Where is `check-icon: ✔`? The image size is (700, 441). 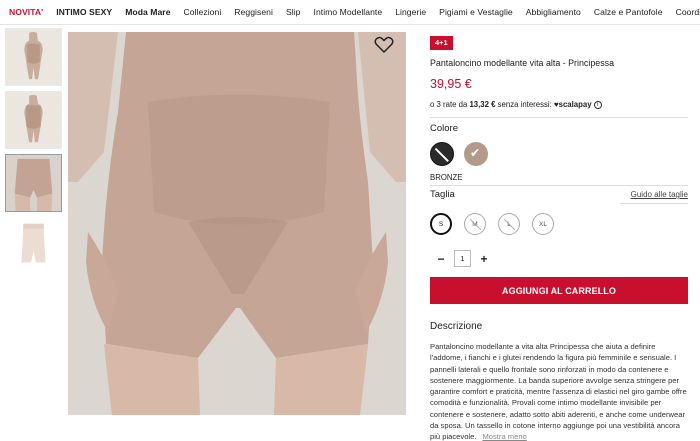 check-icon: ✔ is located at coordinates (475, 153).